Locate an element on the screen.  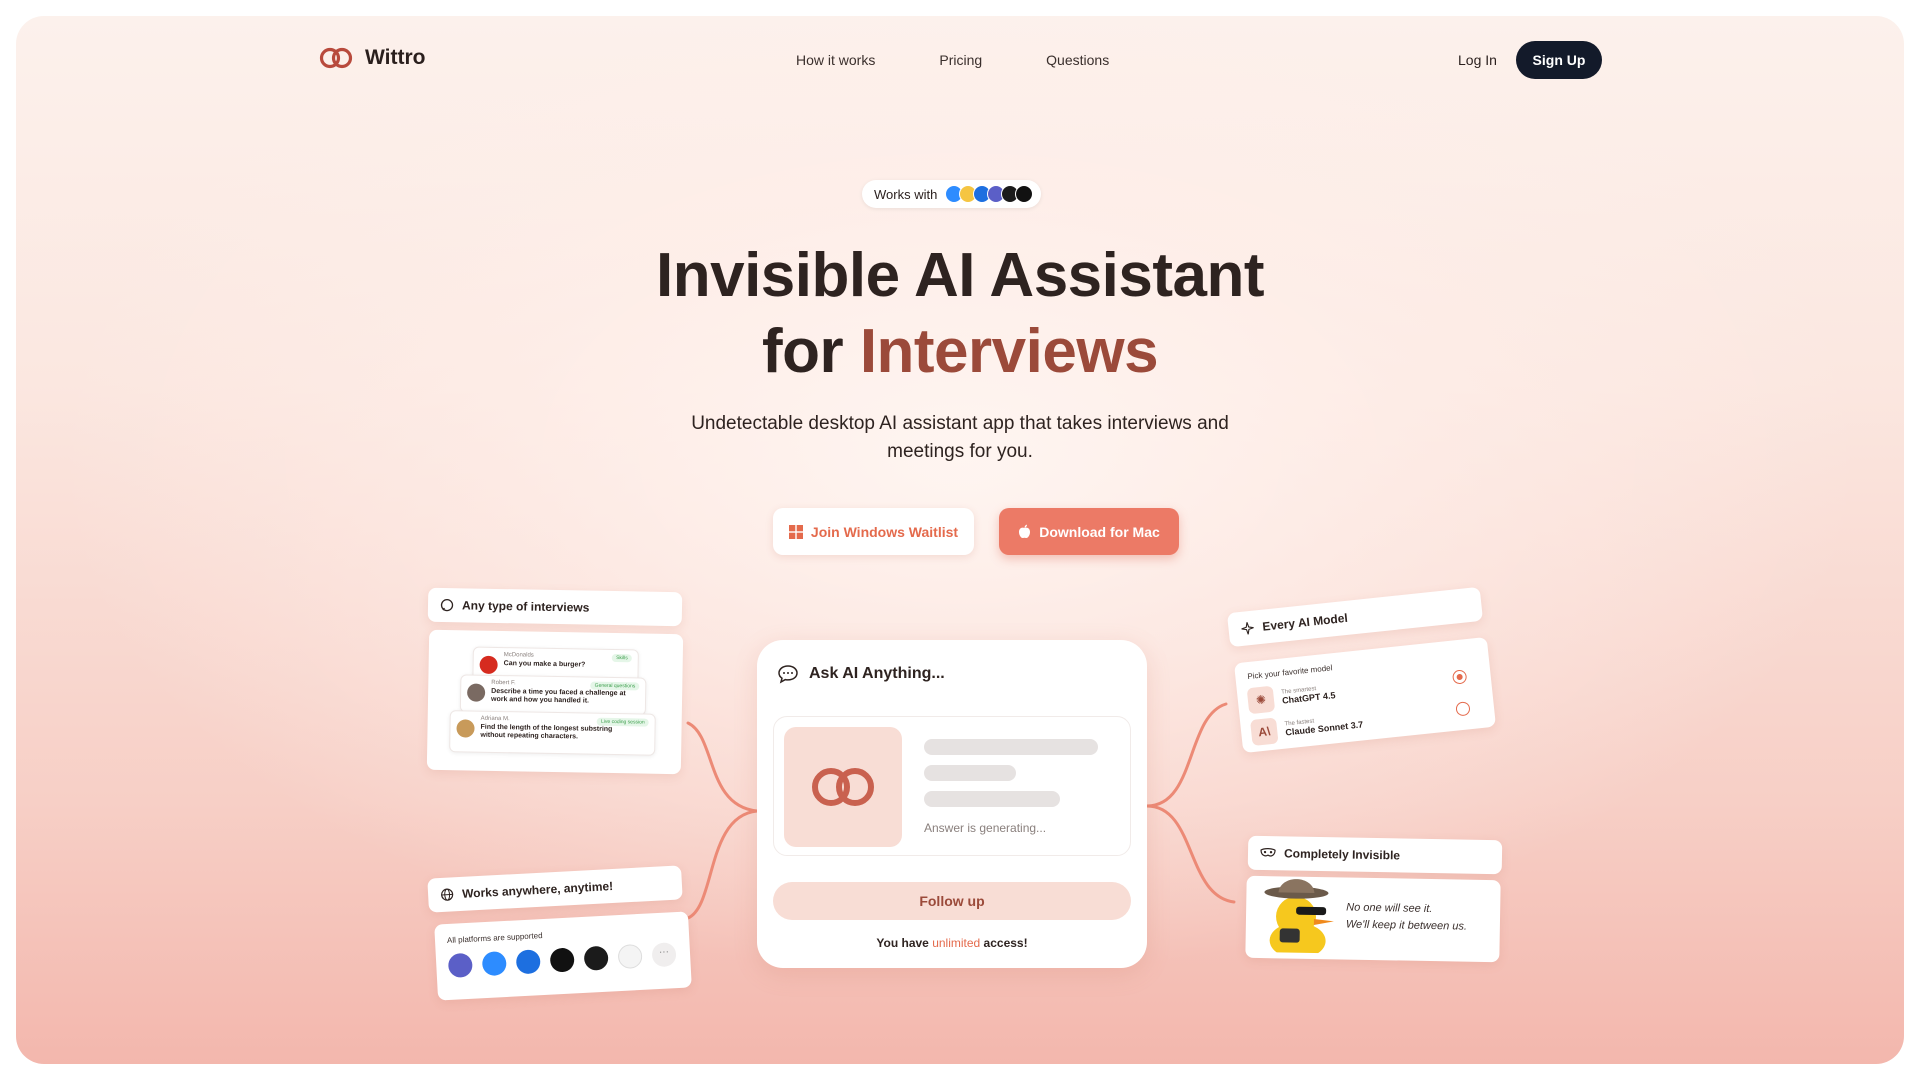
windows-button-label: Join Windows Waitlist is located at coordinates (884, 531).